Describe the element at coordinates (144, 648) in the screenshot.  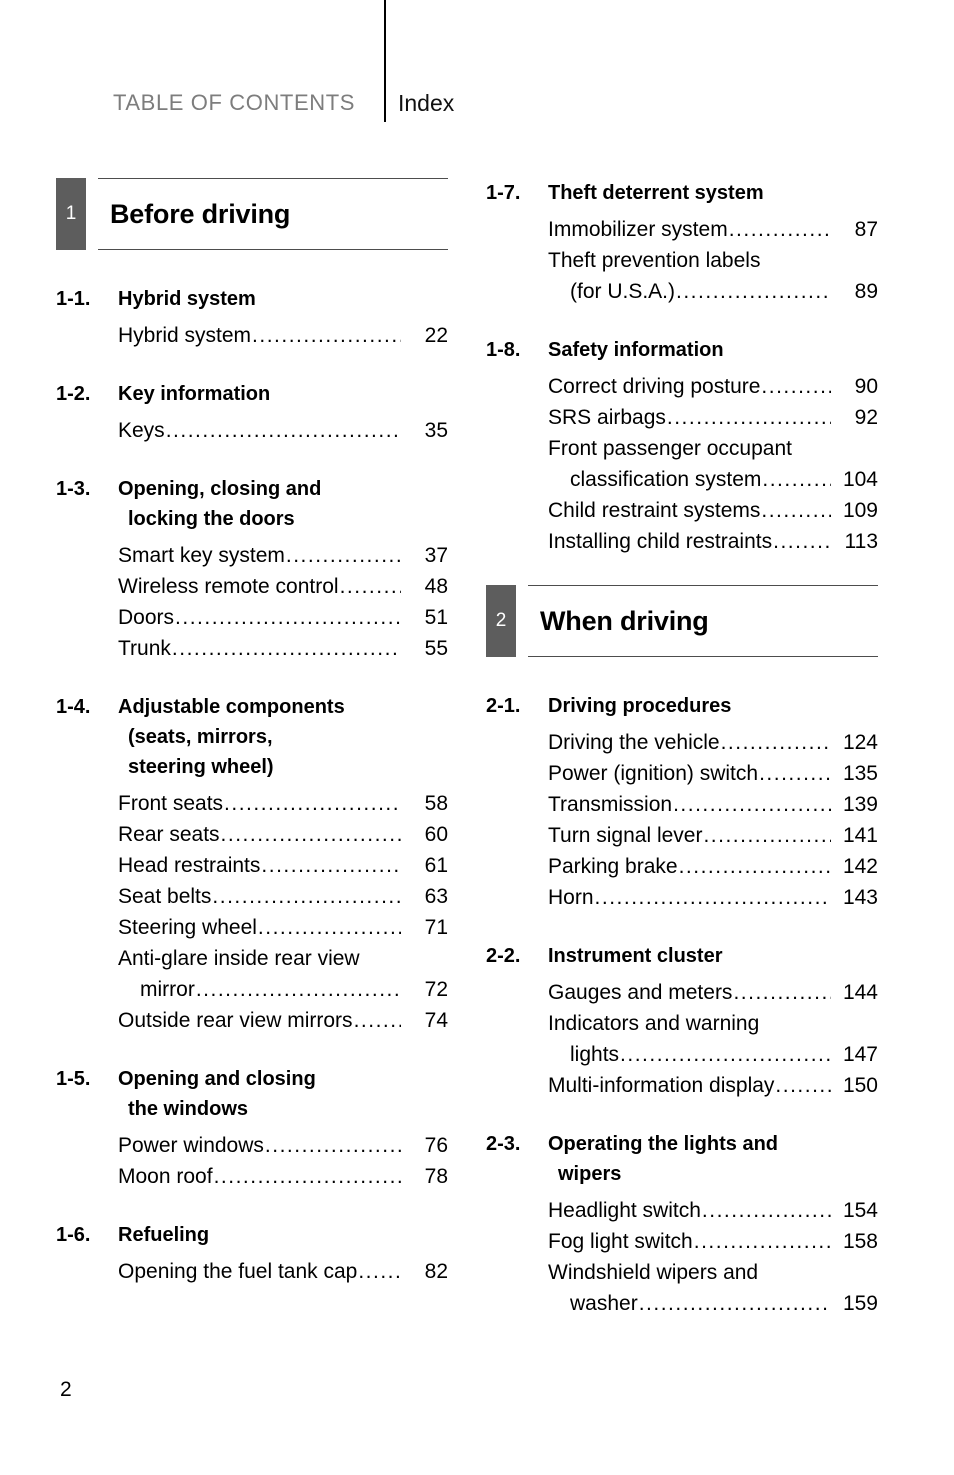
I see `toc-entry-text: Trunk` at that location.